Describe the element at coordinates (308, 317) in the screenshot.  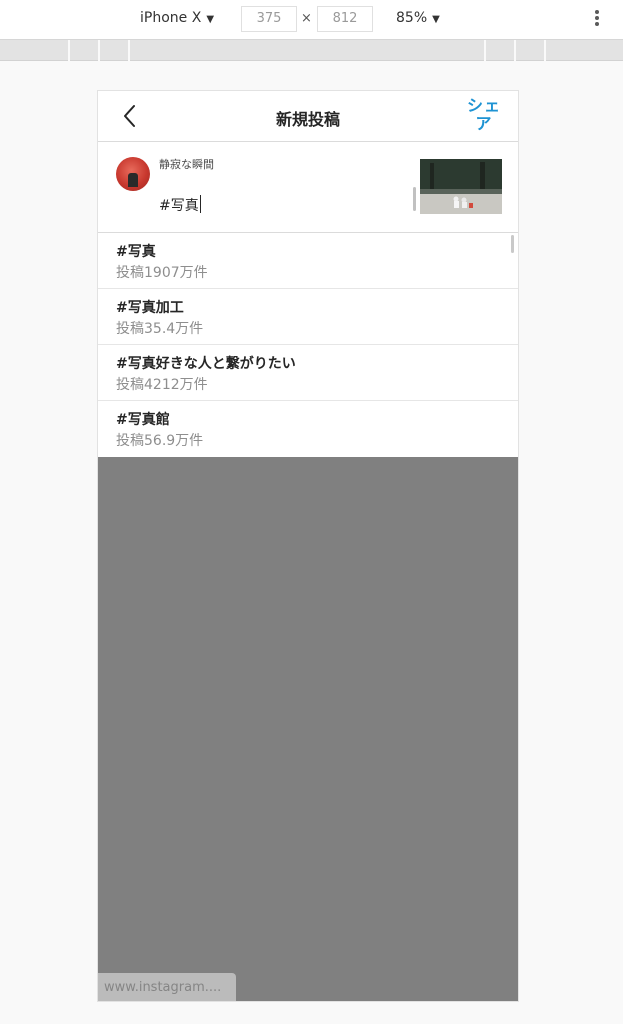
I see `list-item: #写真加工 投稿35.4万件` at that location.